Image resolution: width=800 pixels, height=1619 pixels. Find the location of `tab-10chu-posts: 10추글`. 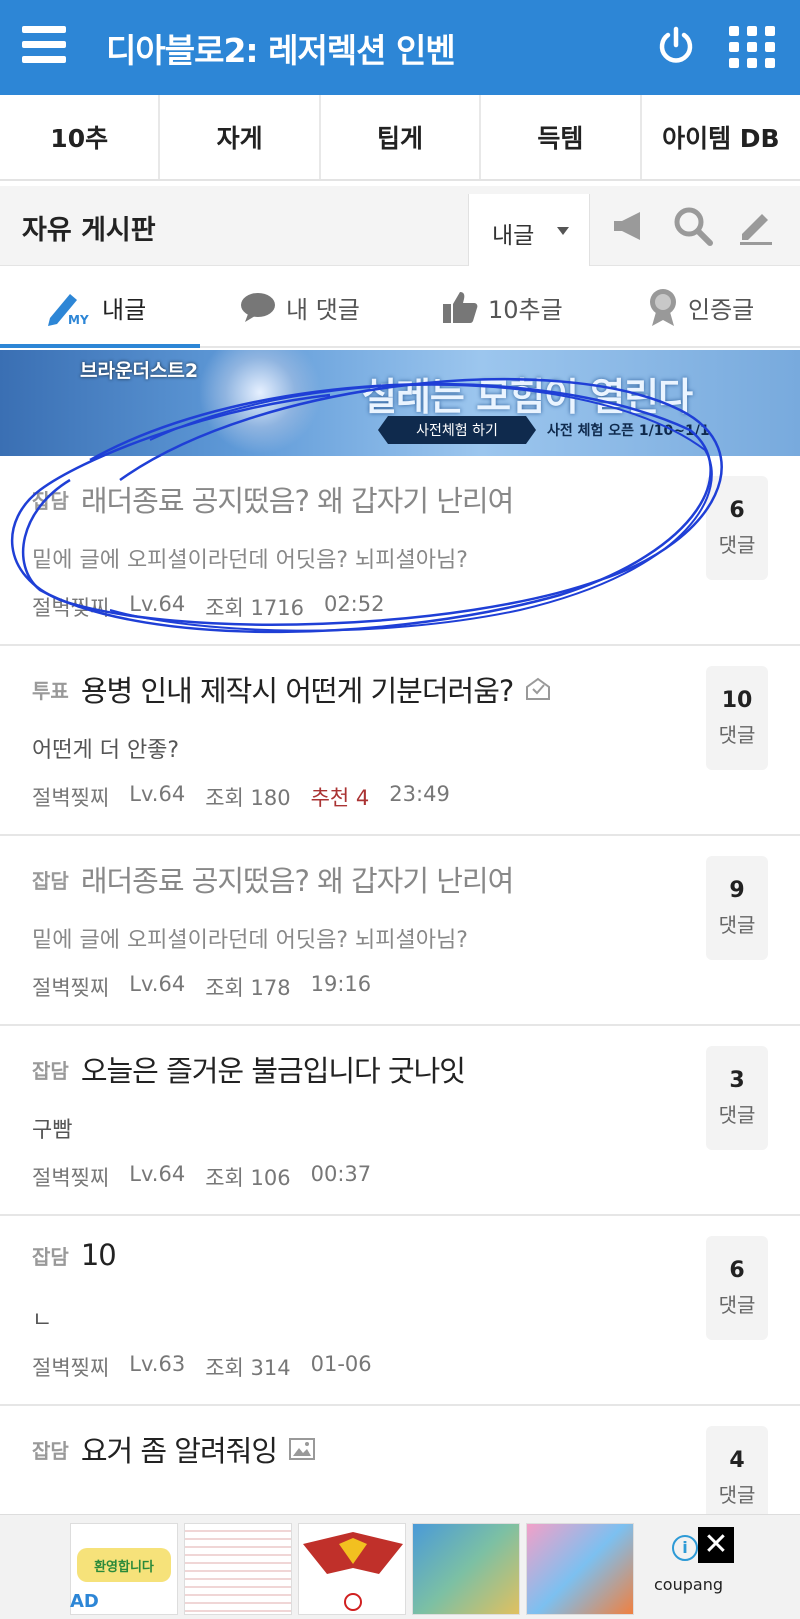

tab-10chu-posts: 10추글 is located at coordinates (502, 307).